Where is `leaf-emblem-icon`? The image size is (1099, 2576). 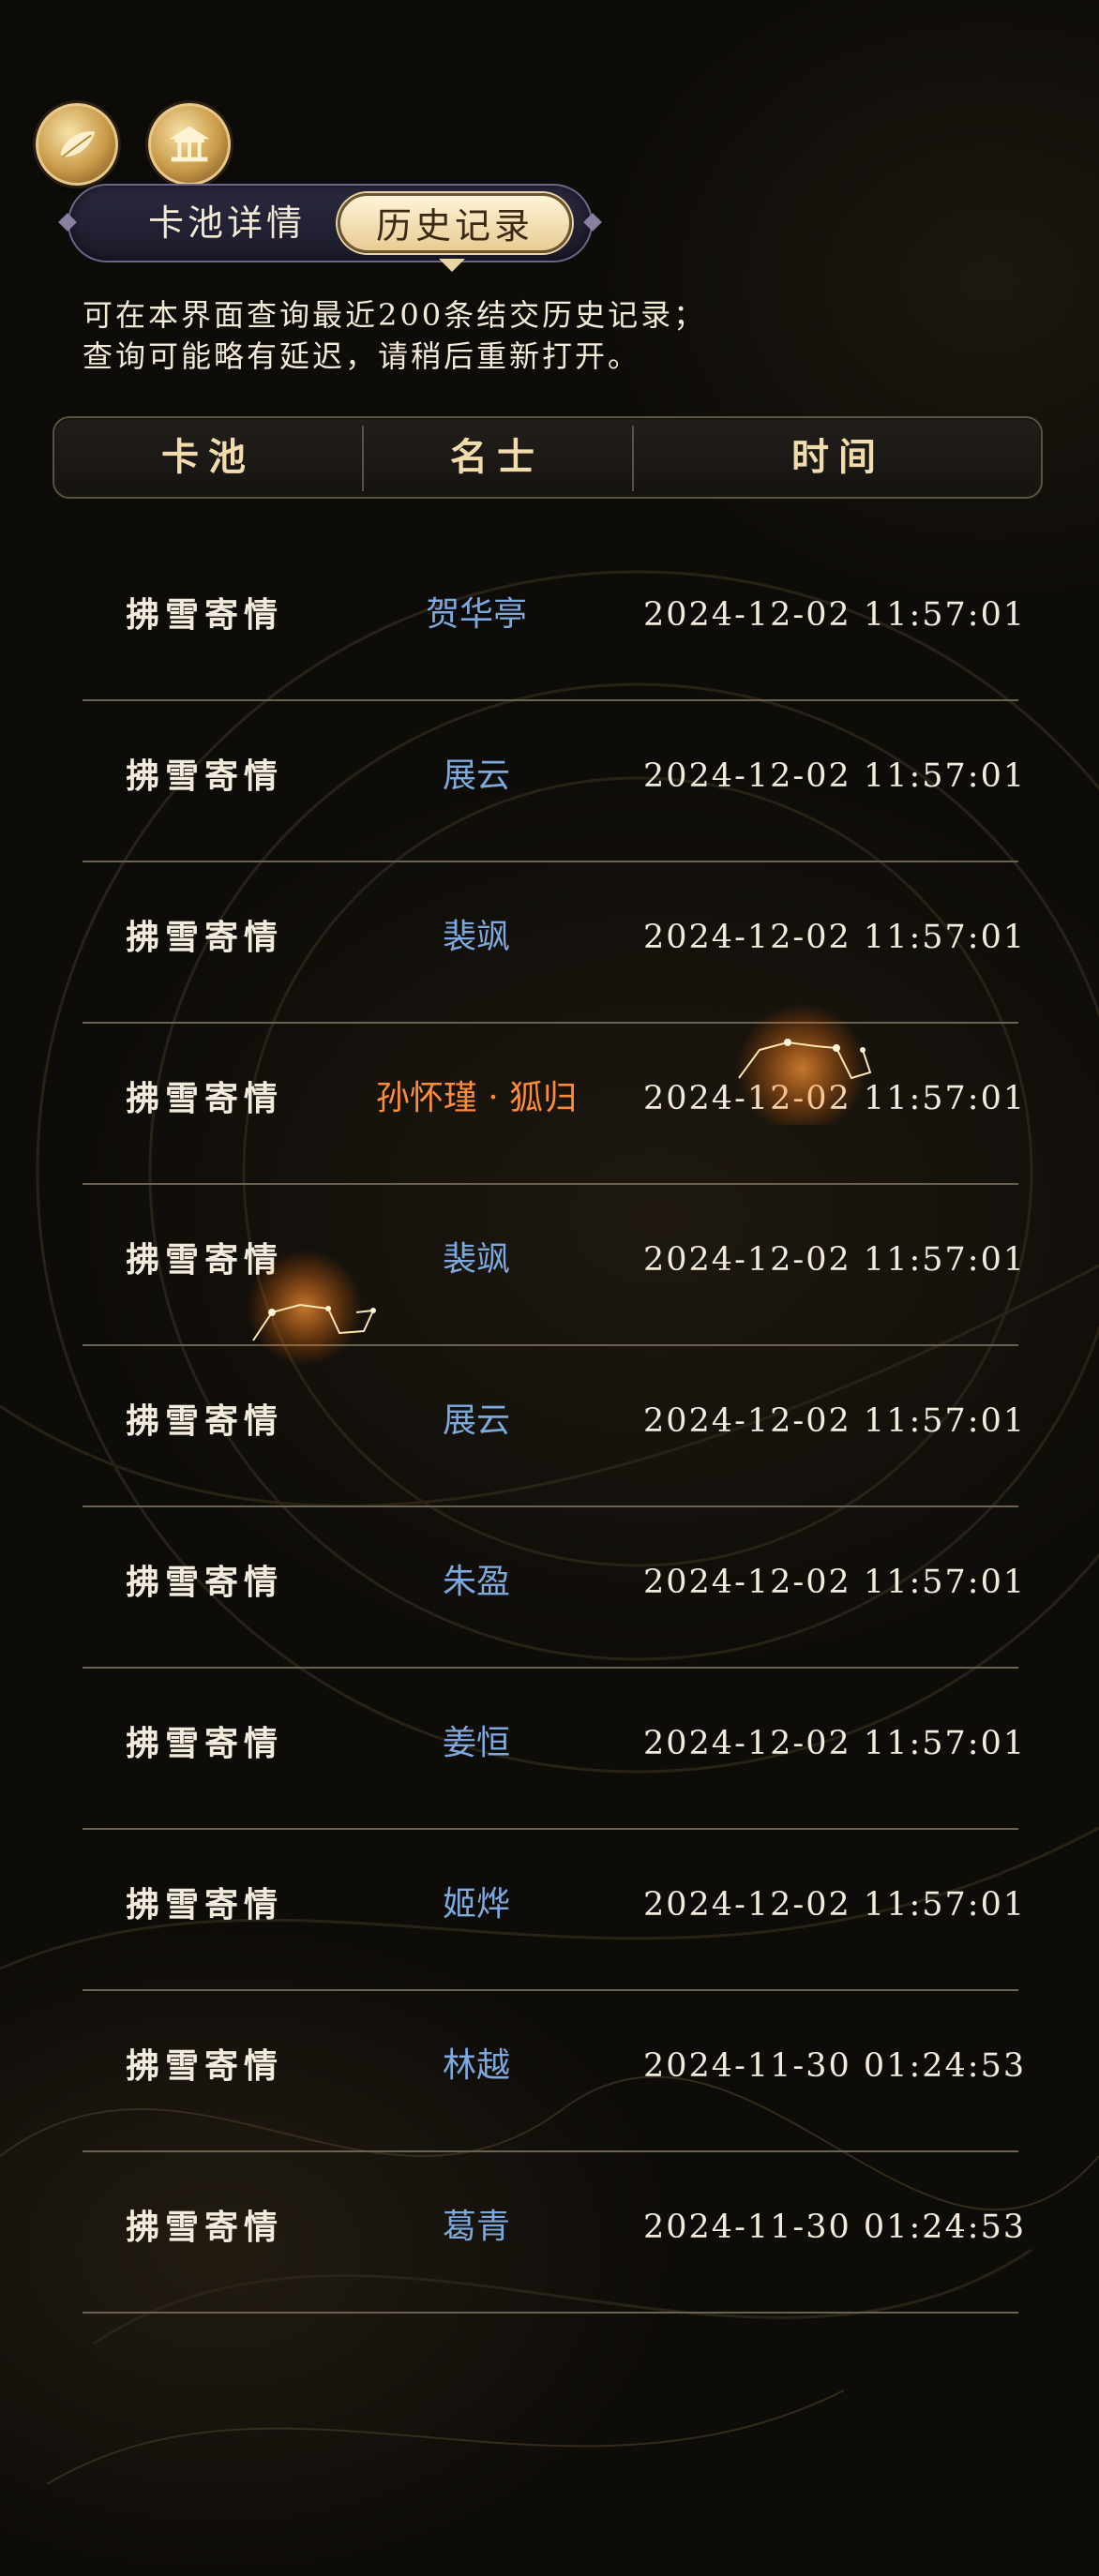
leaf-emblem-icon is located at coordinates (77, 145).